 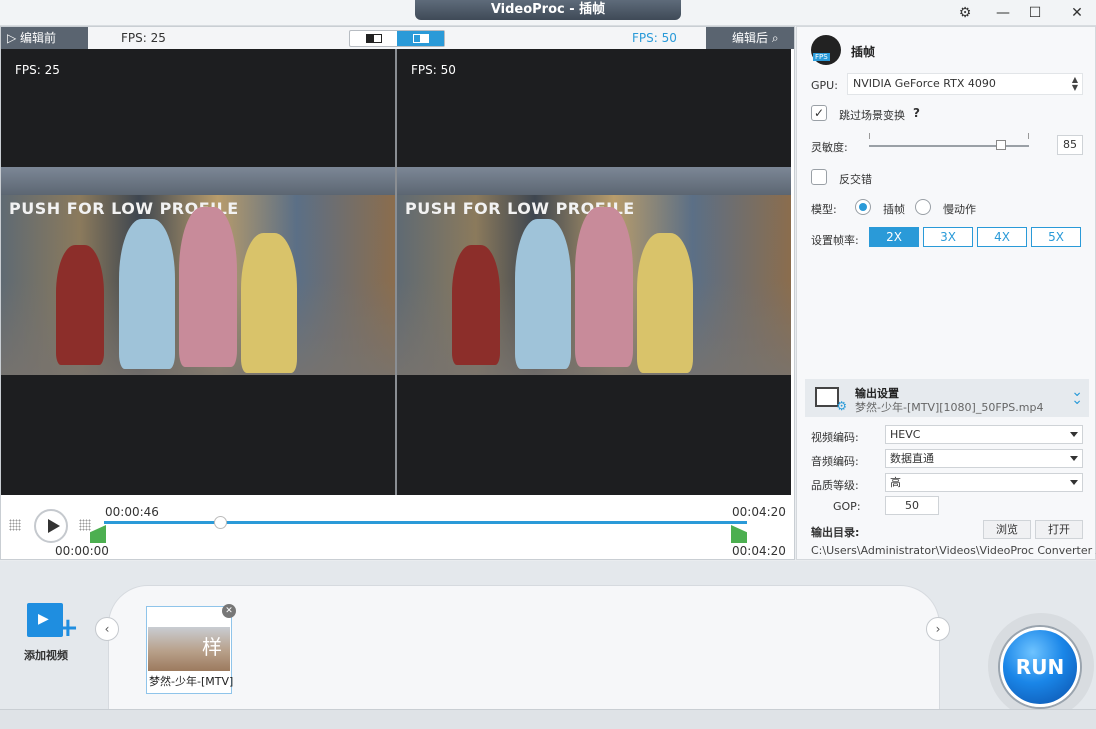 I want to click on add-video-label: 添加视频, so click(x=46, y=655).